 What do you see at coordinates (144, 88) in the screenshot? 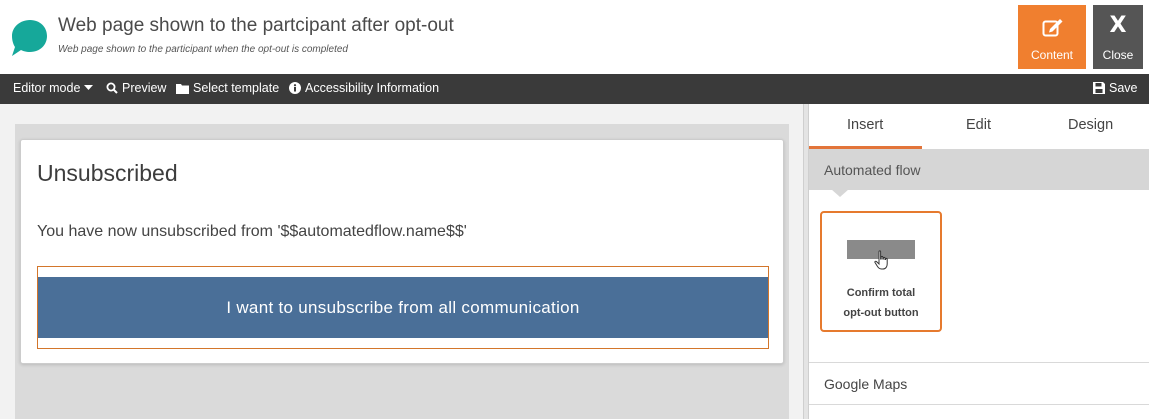
I see `preview-label: Preview` at bounding box center [144, 88].